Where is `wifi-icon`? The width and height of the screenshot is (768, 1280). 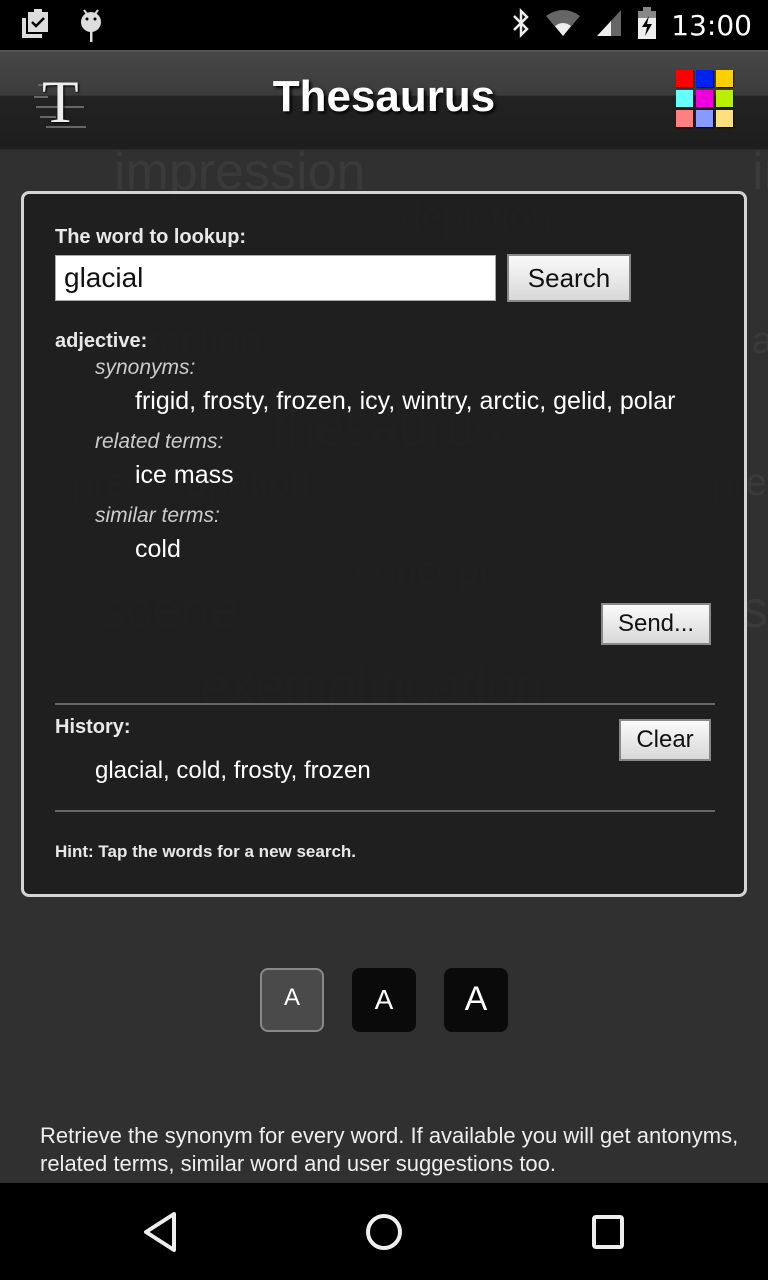
wifi-icon is located at coordinates (563, 25).